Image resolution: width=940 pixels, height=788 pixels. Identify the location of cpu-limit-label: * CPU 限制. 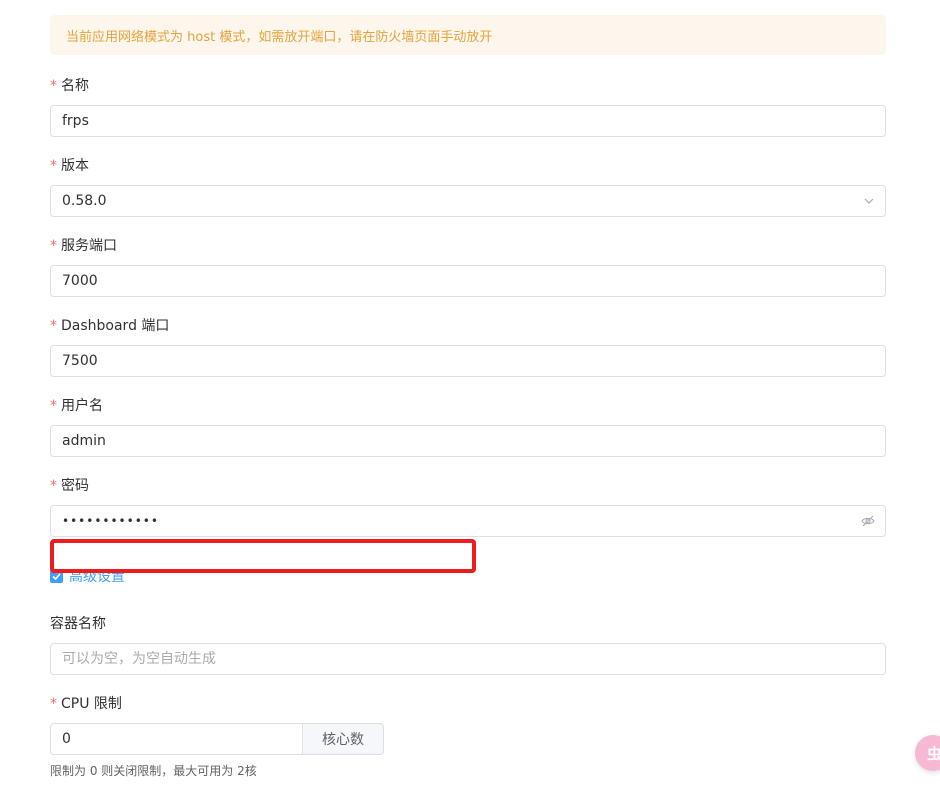
(86, 704).